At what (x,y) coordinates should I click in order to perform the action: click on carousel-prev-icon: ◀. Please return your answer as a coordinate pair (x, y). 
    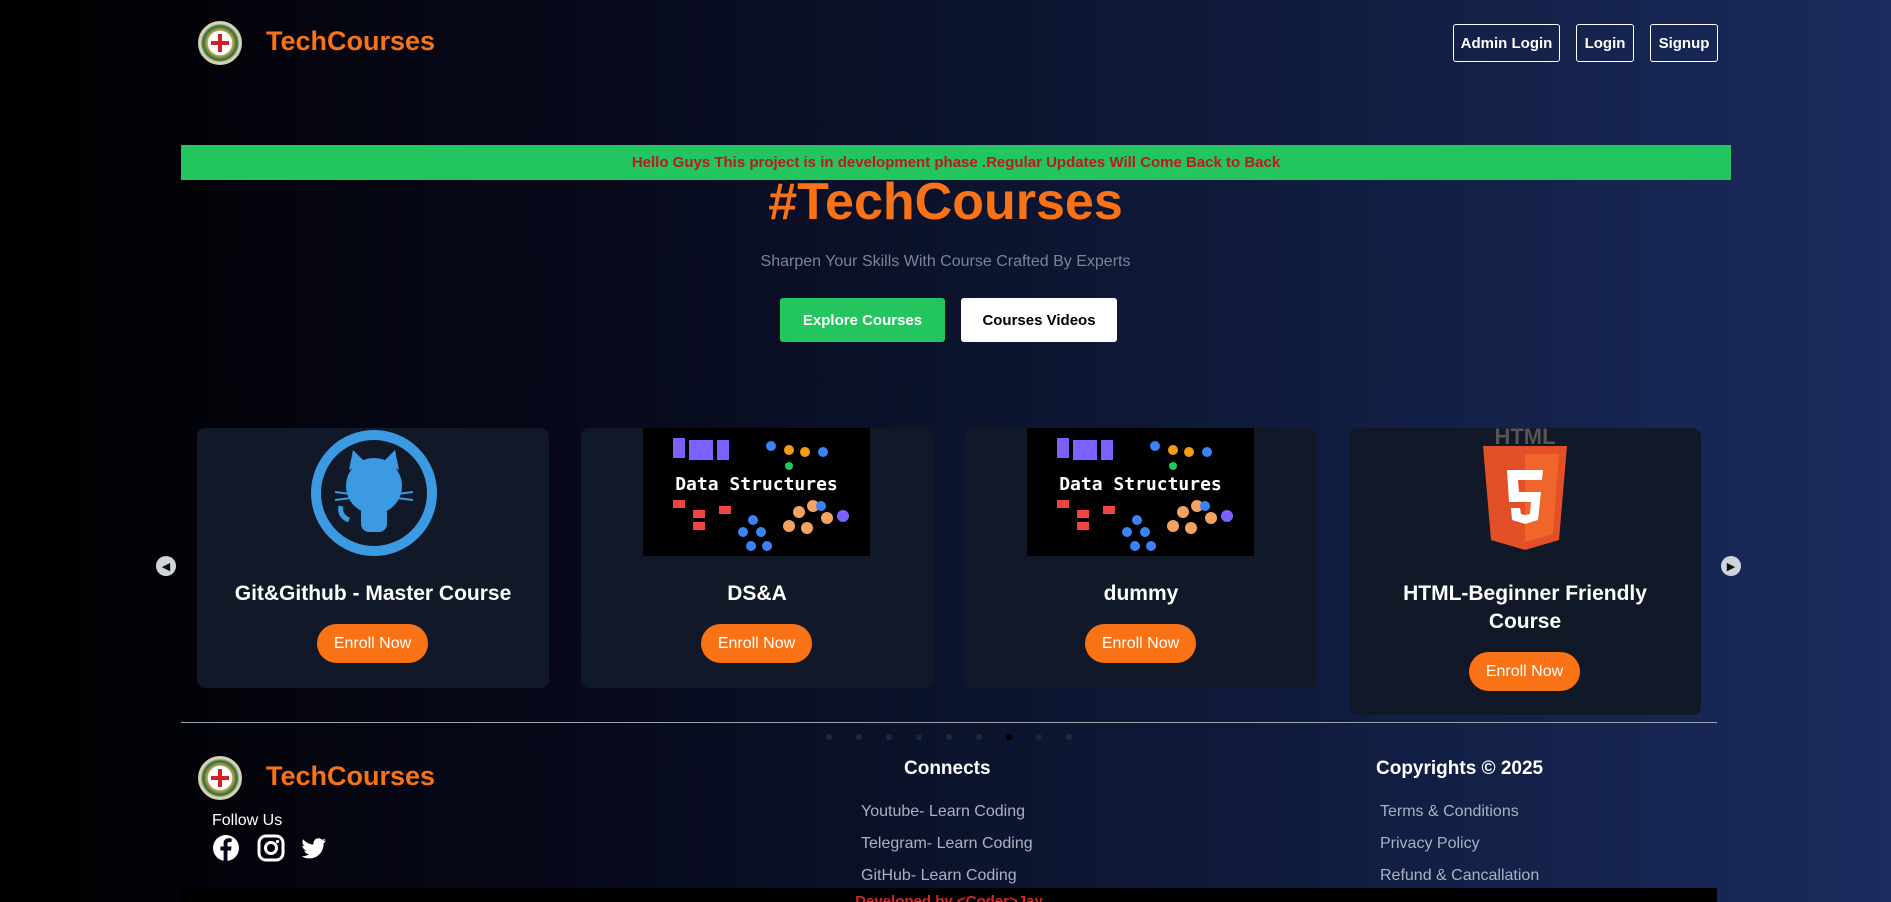
    Looking at the image, I should click on (166, 566).